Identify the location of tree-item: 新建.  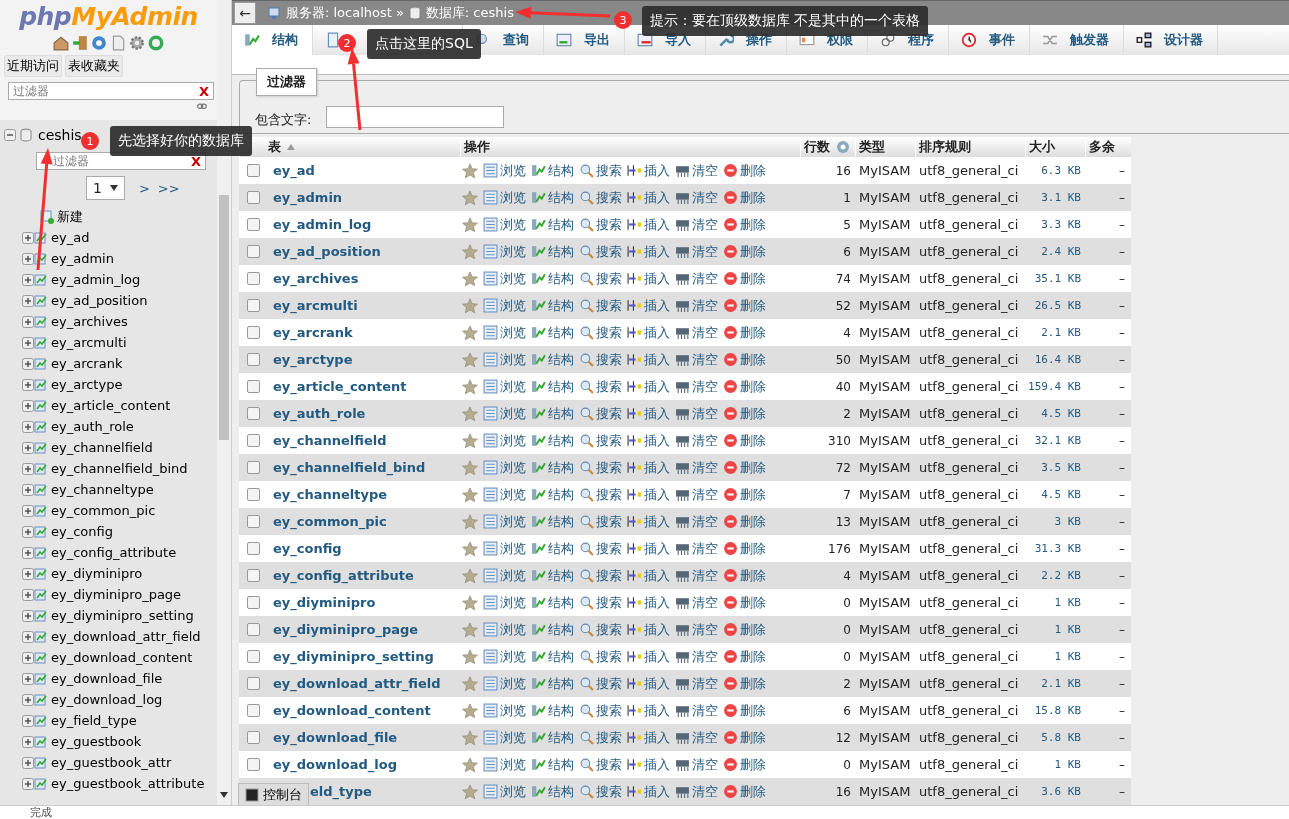
(70, 216).